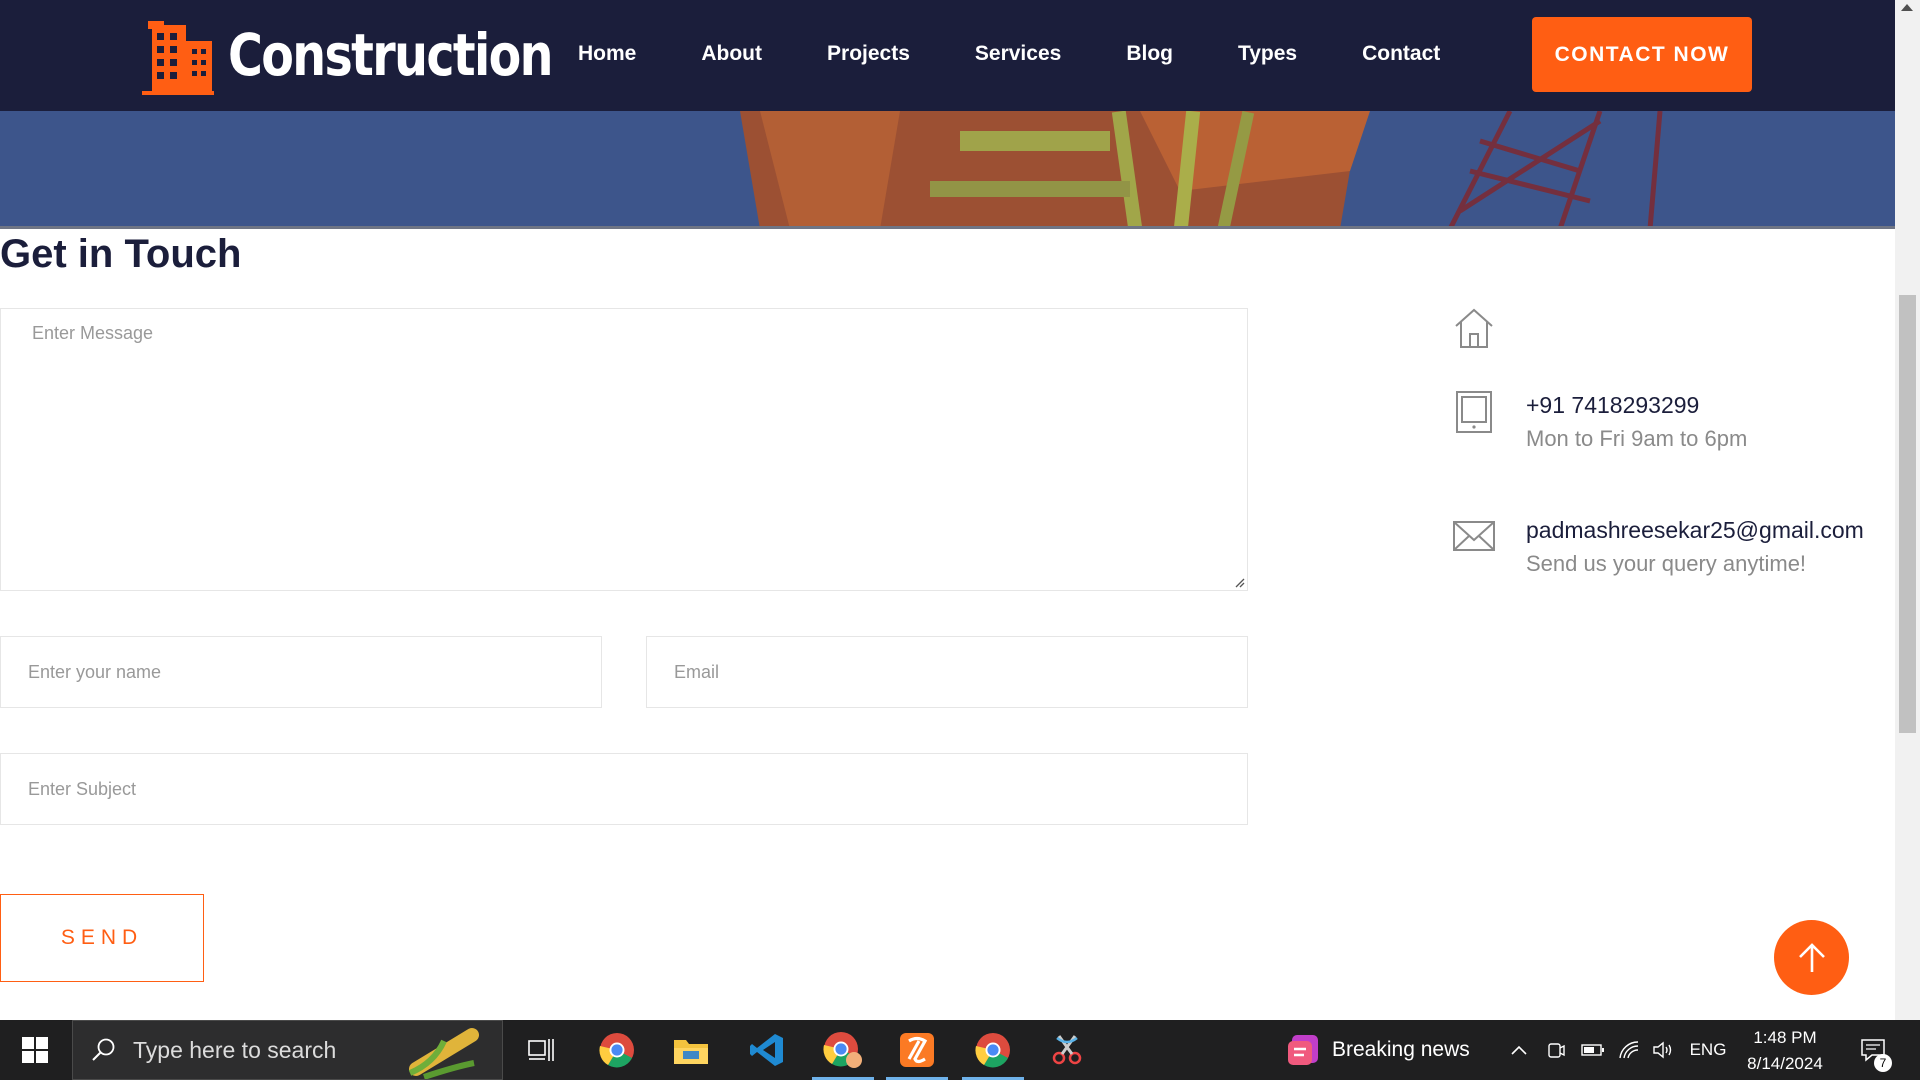  Describe the element at coordinates (1238, 581) in the screenshot. I see `resize-grip-icon` at that location.